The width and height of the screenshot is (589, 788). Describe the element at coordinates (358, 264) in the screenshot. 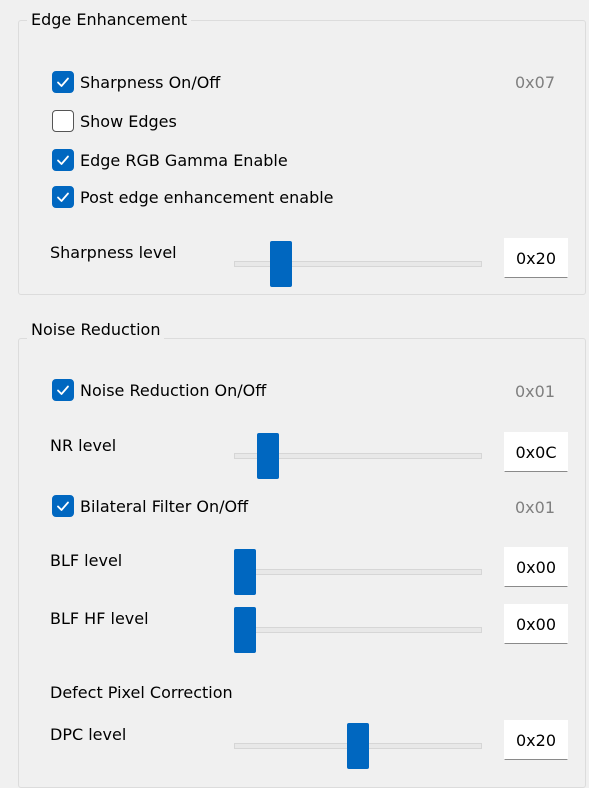

I see `sharpness-level-slider` at that location.